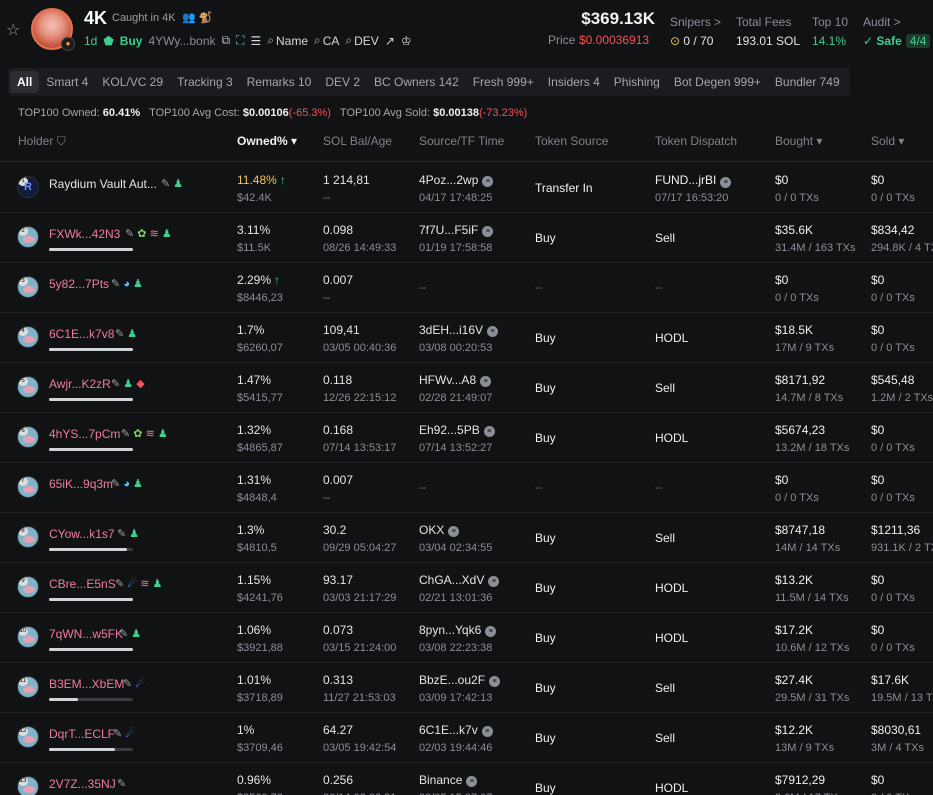 This screenshot has height=795, width=933. I want to click on tab-bundler: Bundler 749, so click(807, 82).